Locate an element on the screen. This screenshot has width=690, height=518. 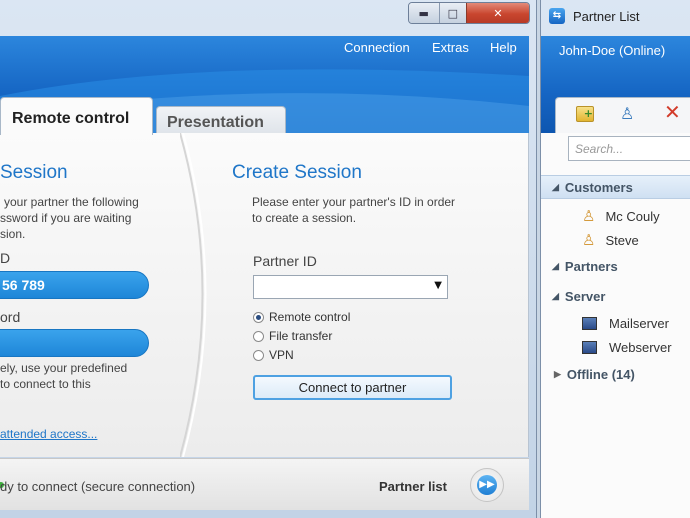
group-label: Server is located at coordinates (585, 296).